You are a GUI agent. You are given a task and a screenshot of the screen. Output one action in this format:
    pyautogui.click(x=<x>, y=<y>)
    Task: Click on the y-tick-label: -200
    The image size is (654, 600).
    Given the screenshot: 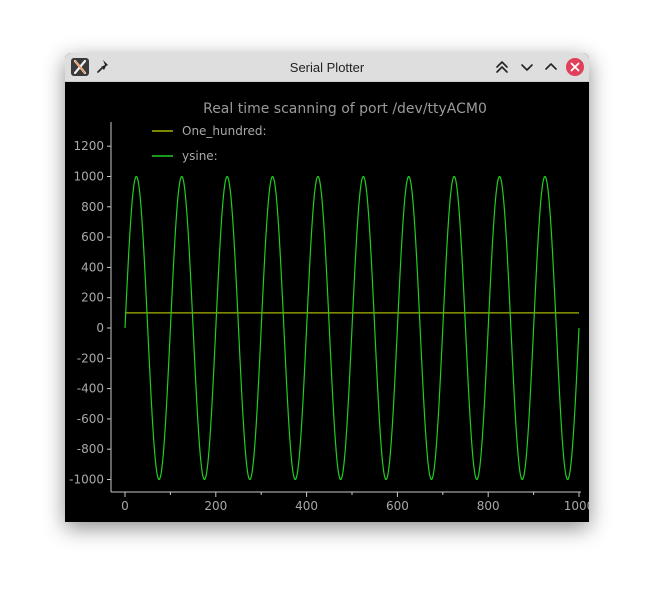 What is the action you would take?
    pyautogui.click(x=90, y=358)
    